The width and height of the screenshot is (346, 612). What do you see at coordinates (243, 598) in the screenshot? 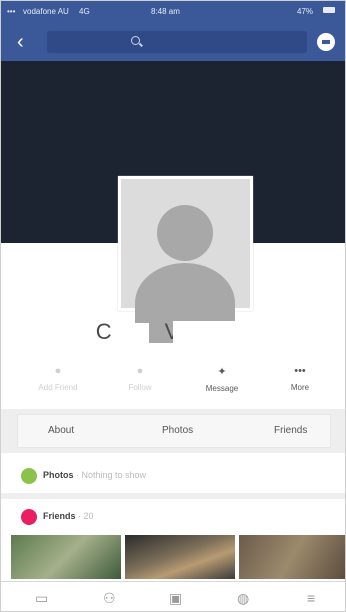
I see `notifications-icon: ◍` at bounding box center [243, 598].